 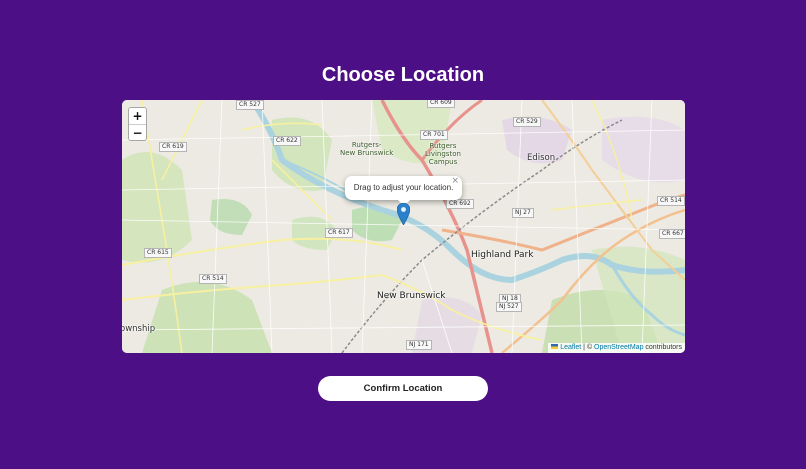 I want to click on route-shield: CR 529, so click(x=527, y=122).